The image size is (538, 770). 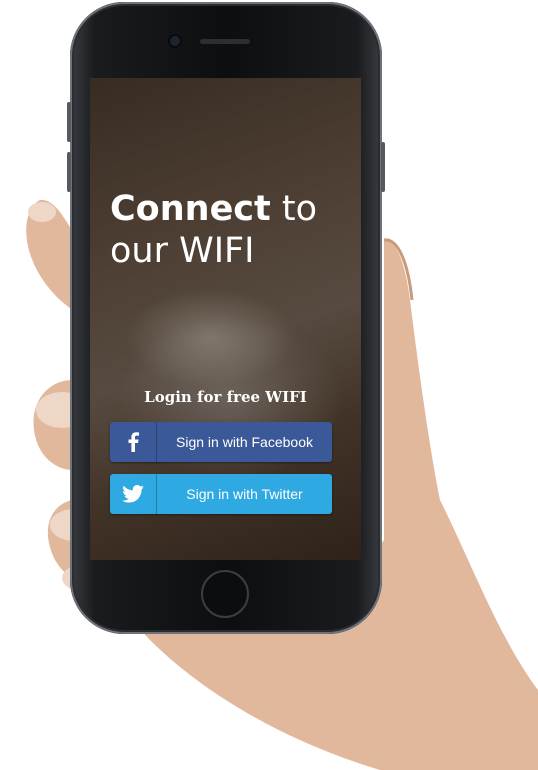 What do you see at coordinates (244, 494) in the screenshot?
I see `twitter-signin-label: Sign in with Twitter` at bounding box center [244, 494].